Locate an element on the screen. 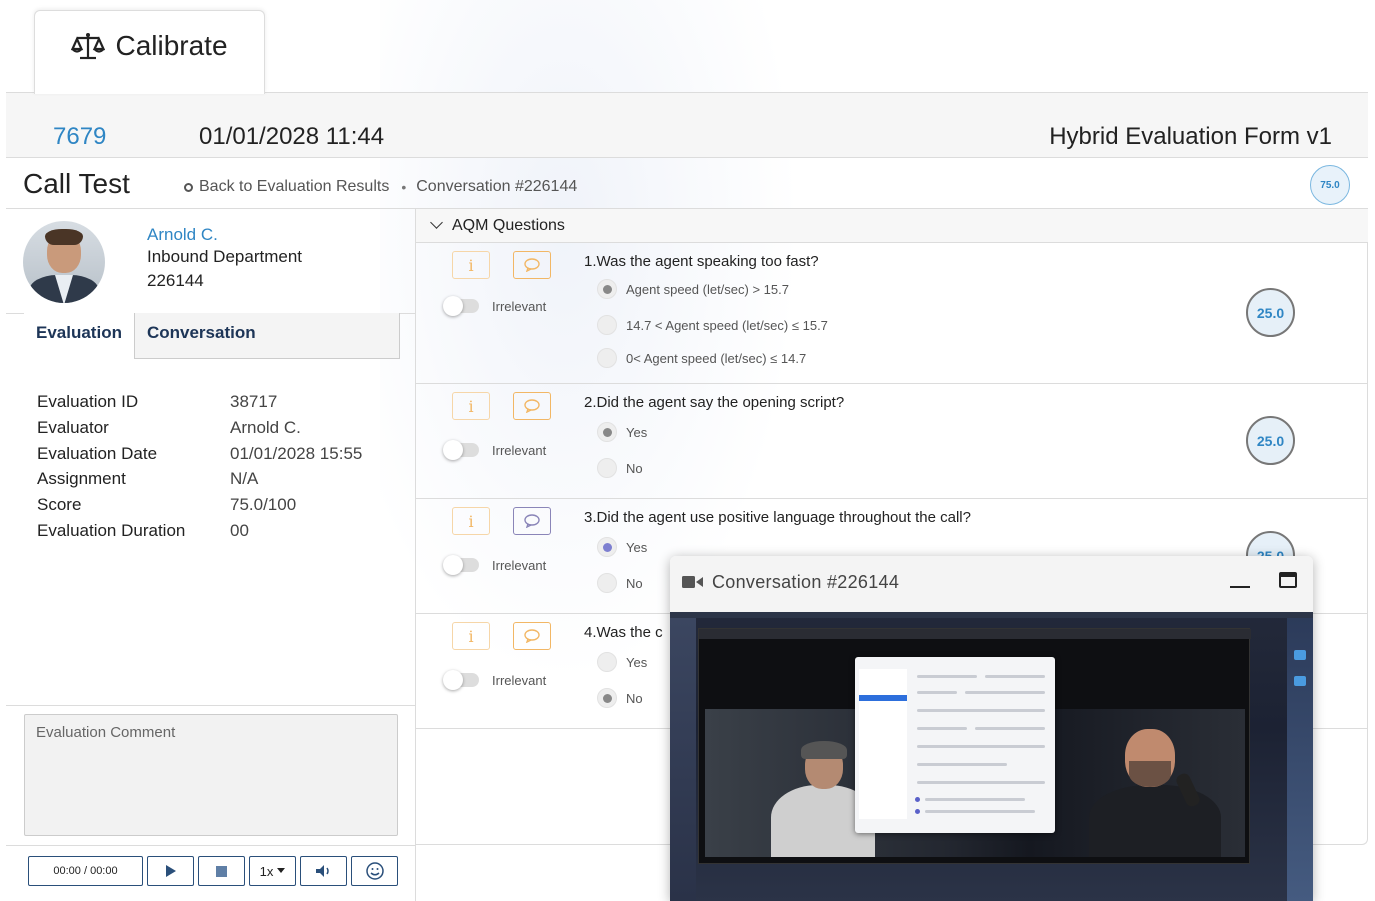  option-label: Yes is located at coordinates (637, 662).